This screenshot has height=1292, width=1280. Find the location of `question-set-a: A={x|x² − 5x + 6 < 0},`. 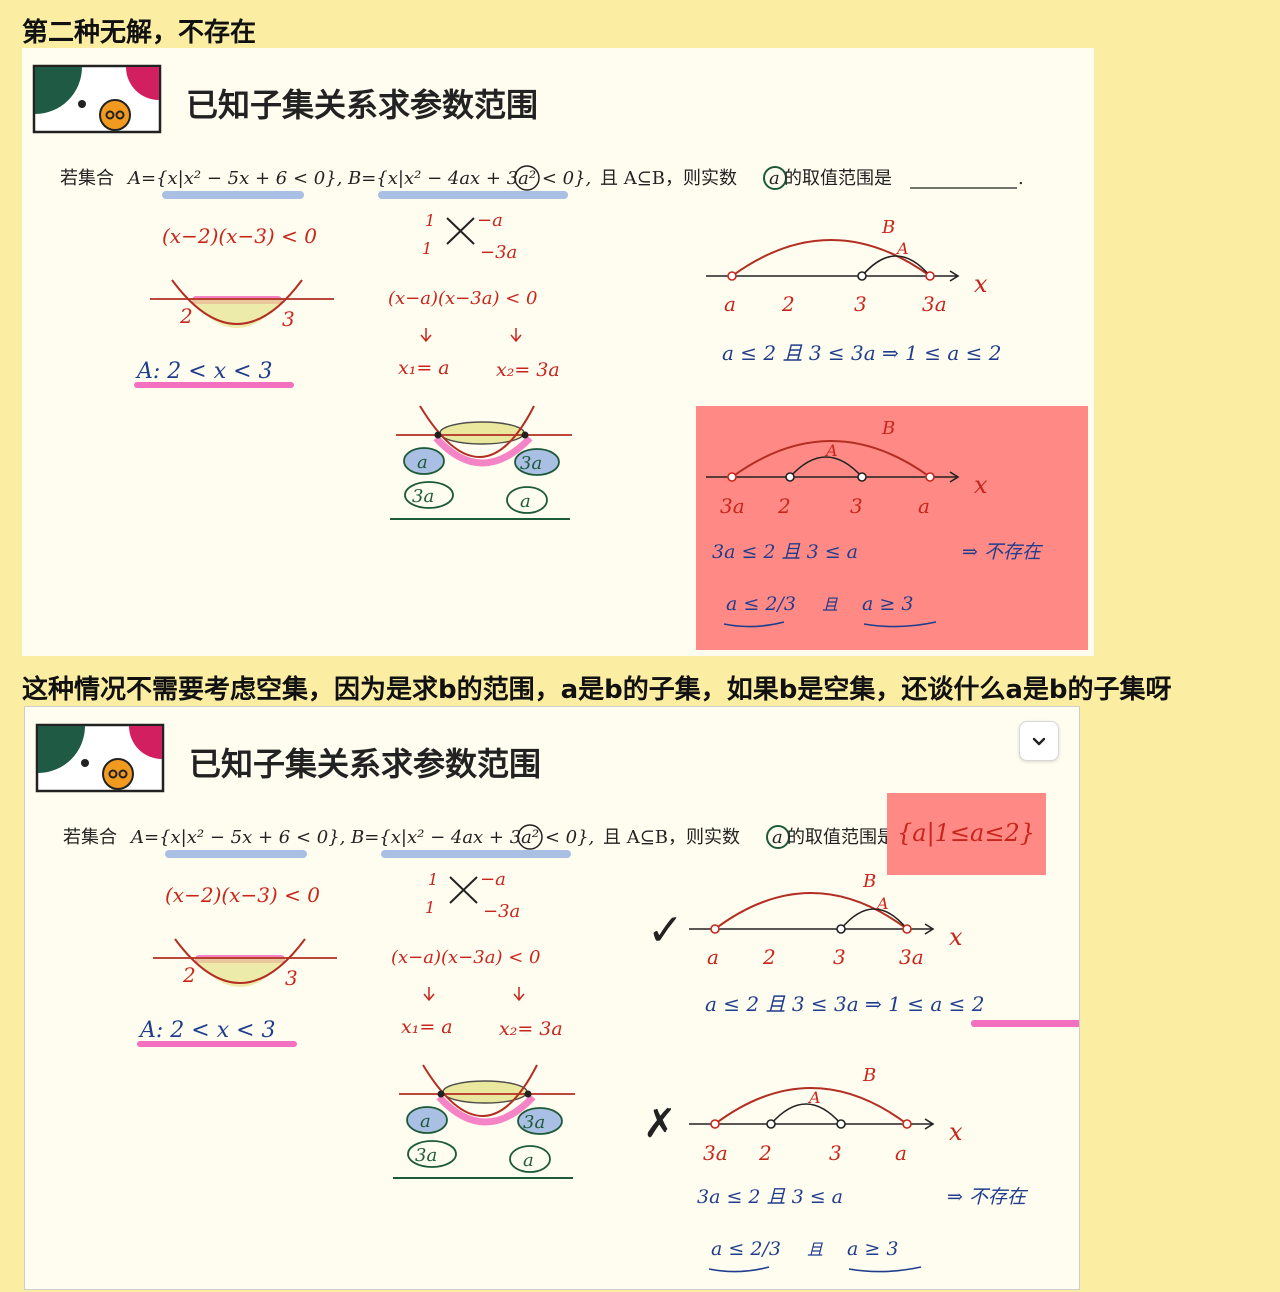

question-set-a: A={x|x² − 5x + 6 < 0}, is located at coordinates (234, 178).